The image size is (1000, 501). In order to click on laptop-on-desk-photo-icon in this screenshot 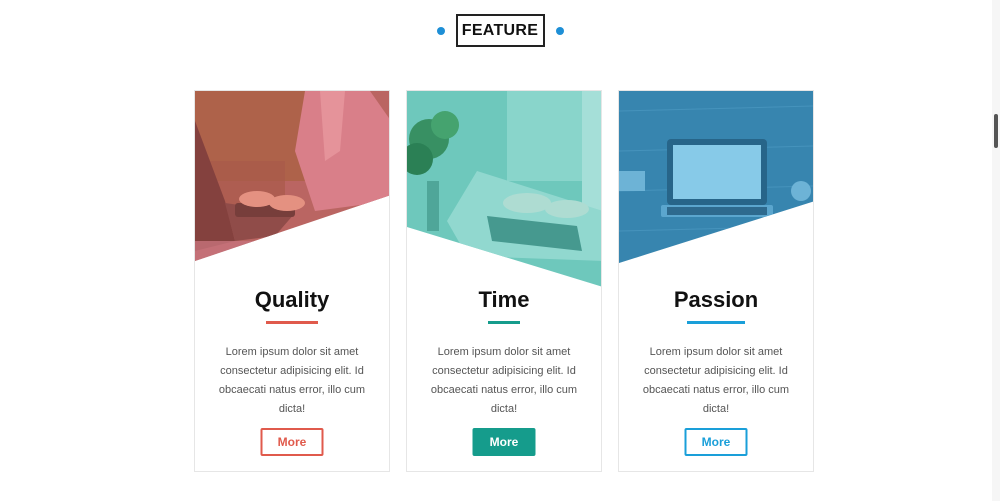, I will do `click(716, 177)`.